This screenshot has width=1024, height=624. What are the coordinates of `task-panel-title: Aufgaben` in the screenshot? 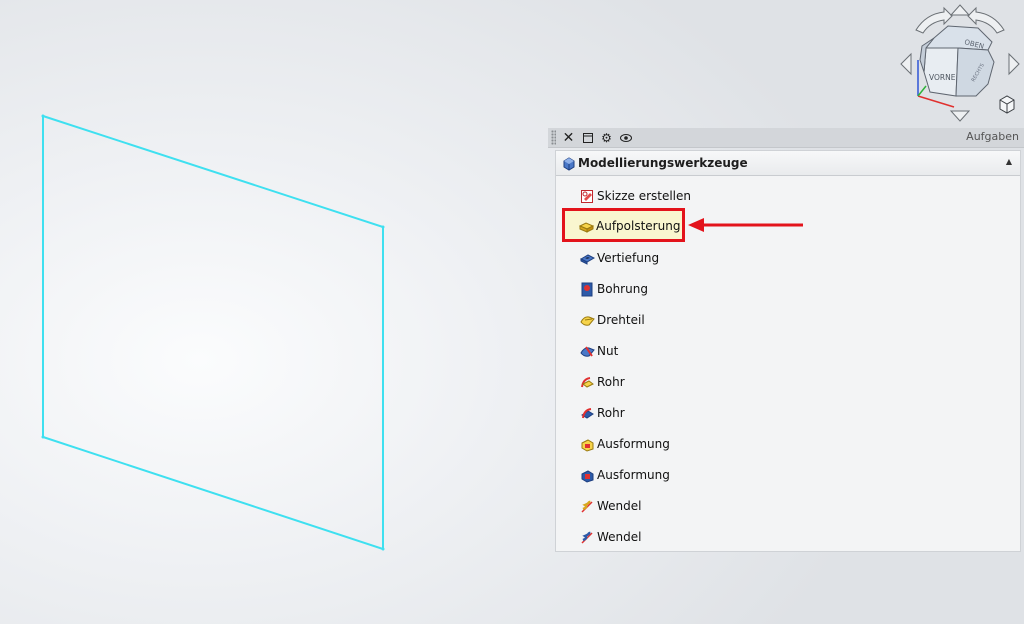 It's located at (992, 136).